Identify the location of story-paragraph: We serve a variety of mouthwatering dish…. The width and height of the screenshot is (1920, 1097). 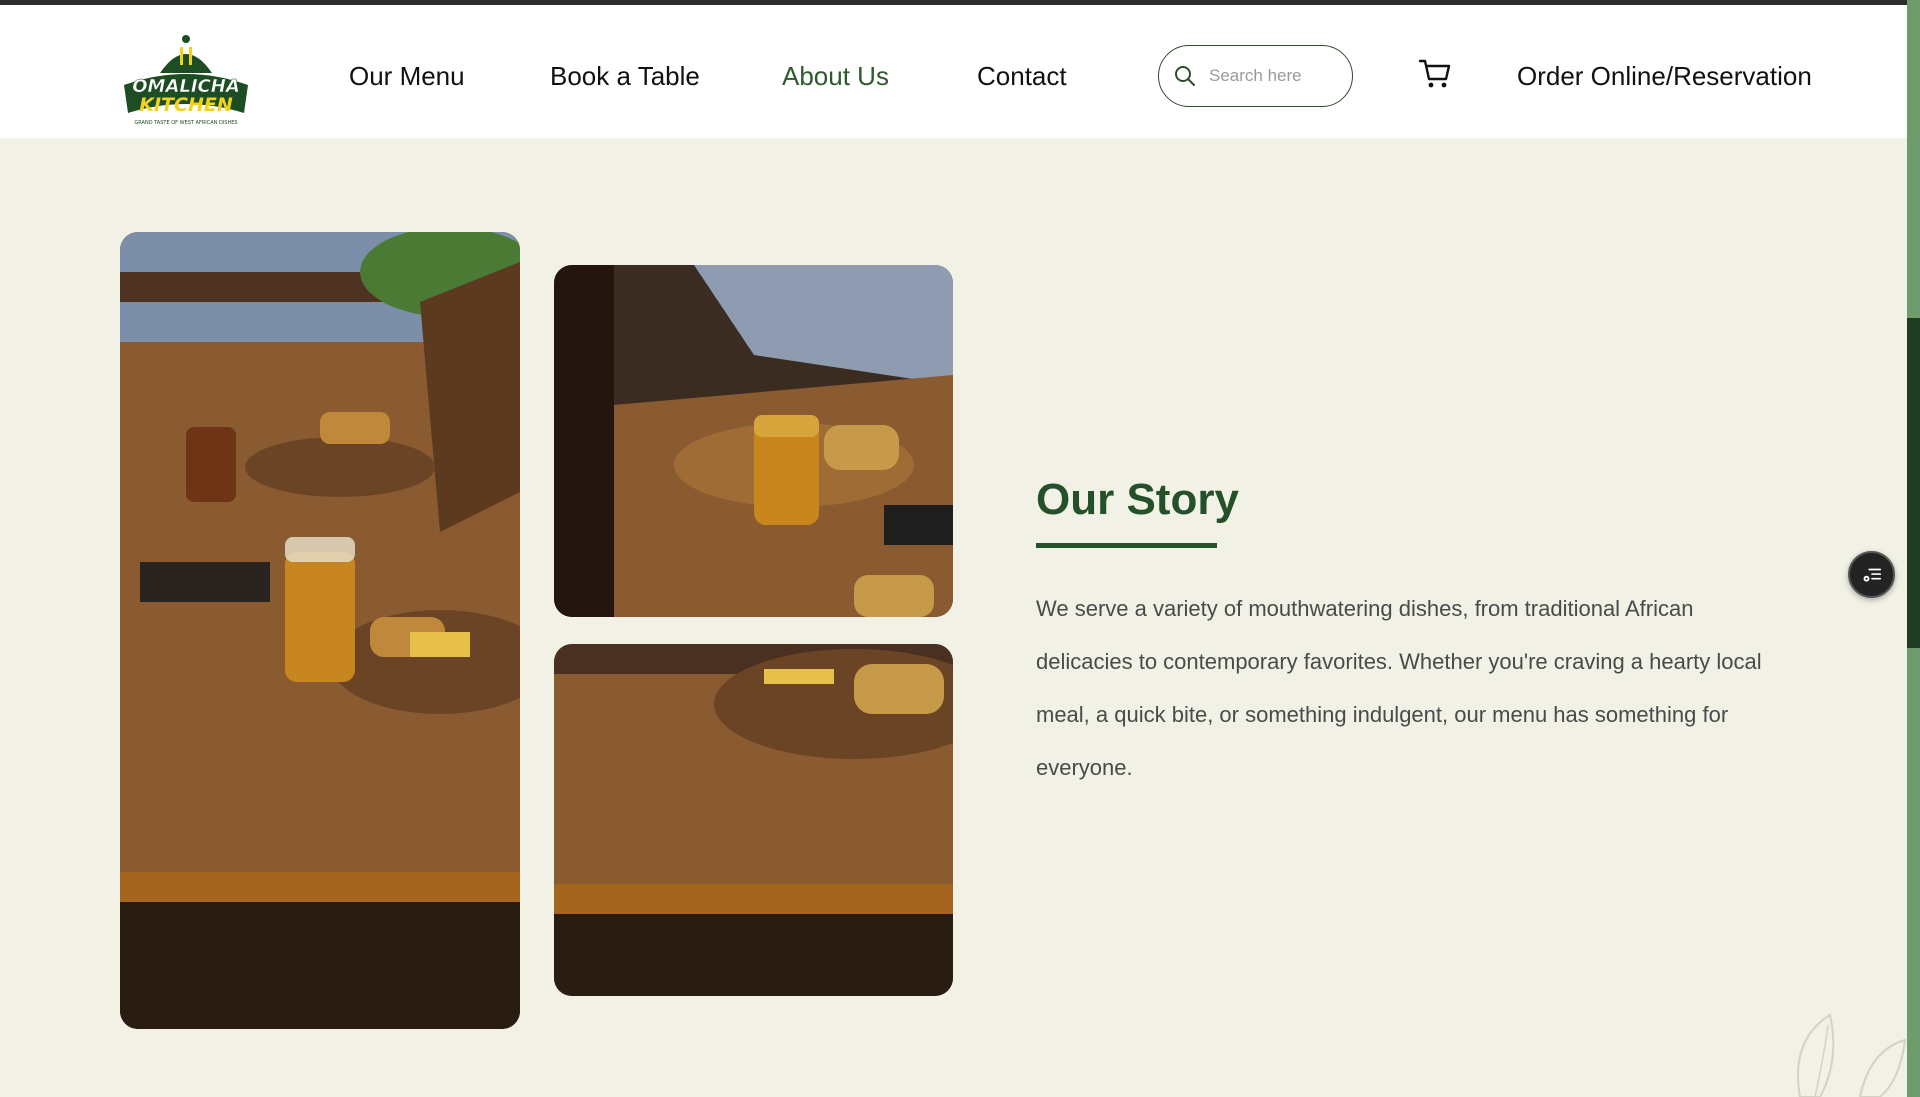
(1399, 688).